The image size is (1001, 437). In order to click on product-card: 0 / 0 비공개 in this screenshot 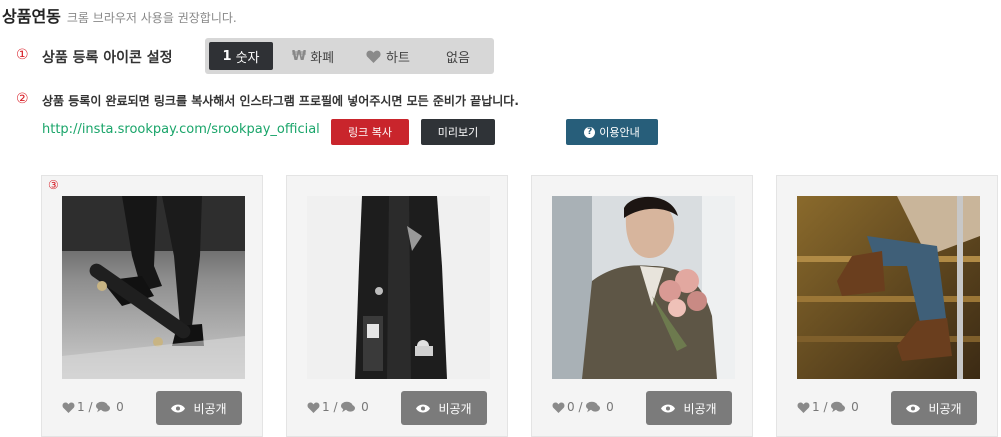, I will do `click(642, 306)`.